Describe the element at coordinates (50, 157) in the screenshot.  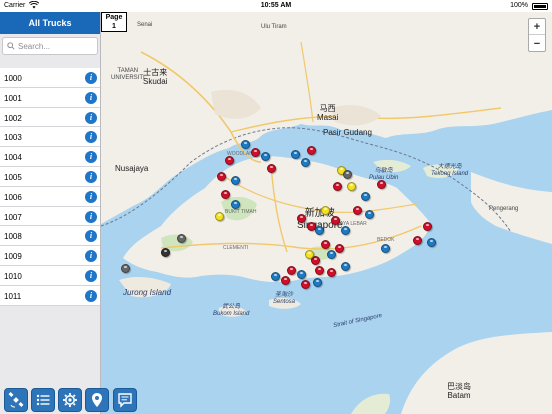
I see `truck-row: 1004 i` at that location.